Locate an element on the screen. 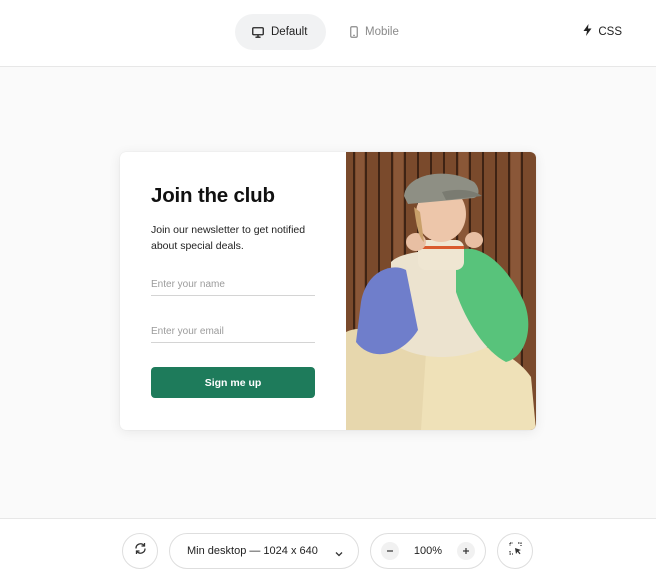  device-size-select: Min desktop — 1024 x 640 is located at coordinates (264, 551).